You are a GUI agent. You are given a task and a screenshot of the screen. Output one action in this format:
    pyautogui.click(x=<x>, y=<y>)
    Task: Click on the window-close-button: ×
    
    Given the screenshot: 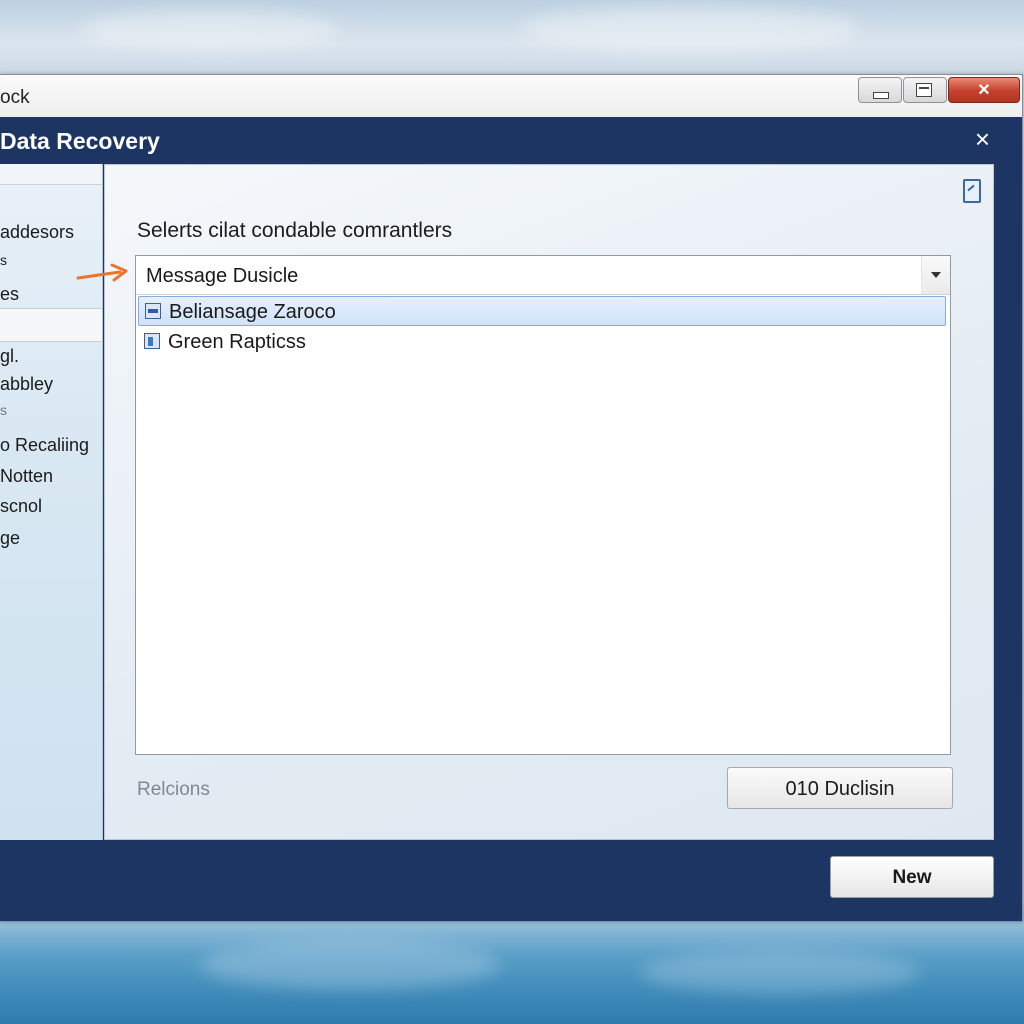 What is the action you would take?
    pyautogui.click(x=984, y=90)
    